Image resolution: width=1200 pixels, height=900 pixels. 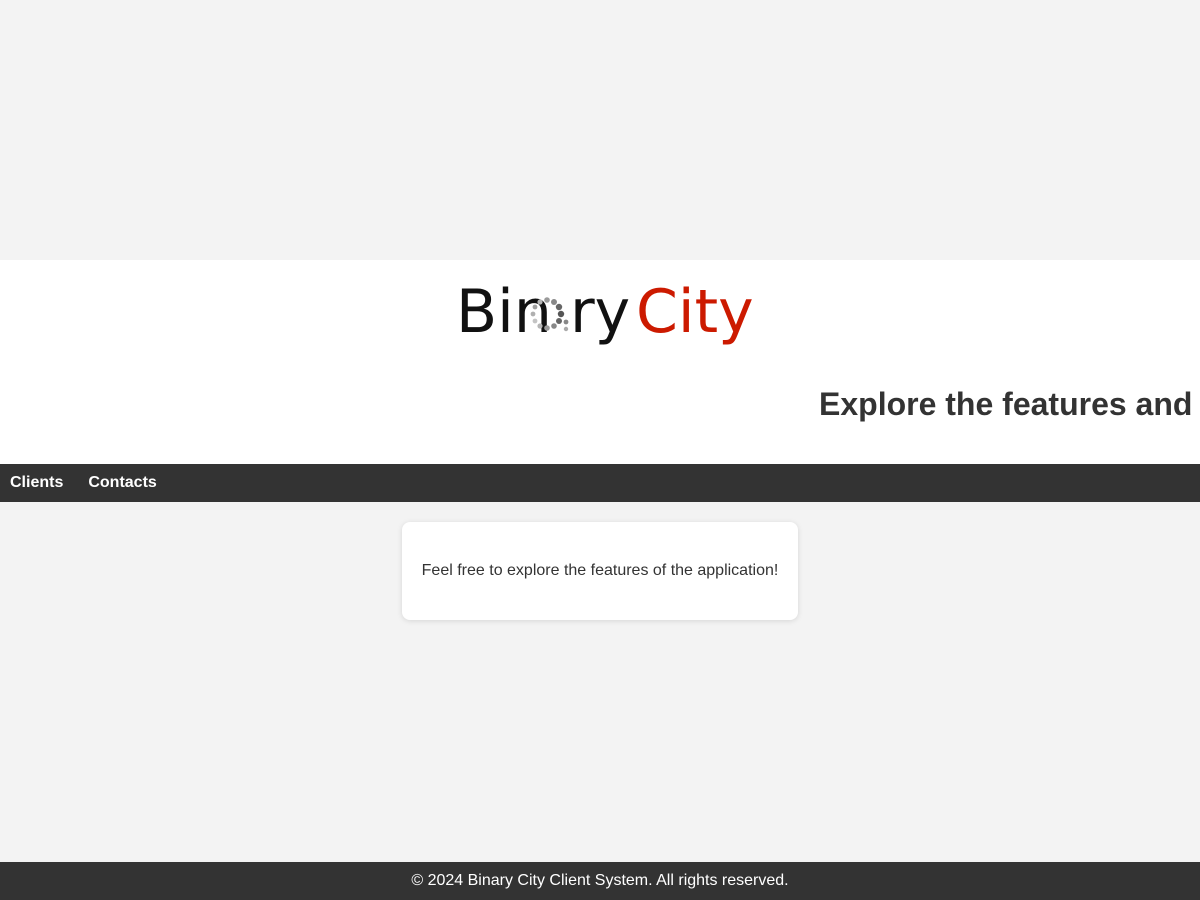 I want to click on binary-city-logo: Bin ry City, so click(x=605, y=312).